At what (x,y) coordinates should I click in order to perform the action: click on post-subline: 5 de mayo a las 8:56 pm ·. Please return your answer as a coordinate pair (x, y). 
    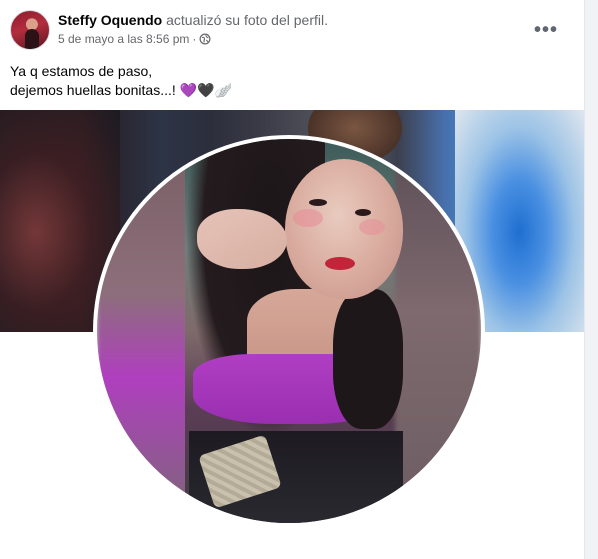
    Looking at the image, I should click on (193, 39).